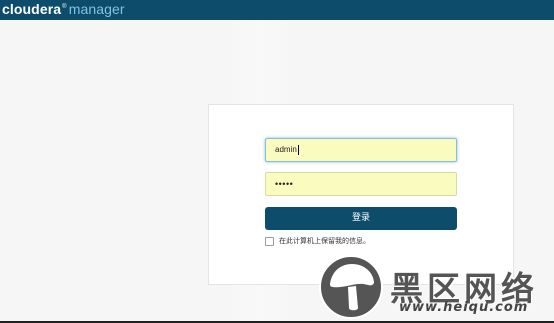  I want to click on cloudera-manager-logo: cloudera ® manager, so click(63, 10).